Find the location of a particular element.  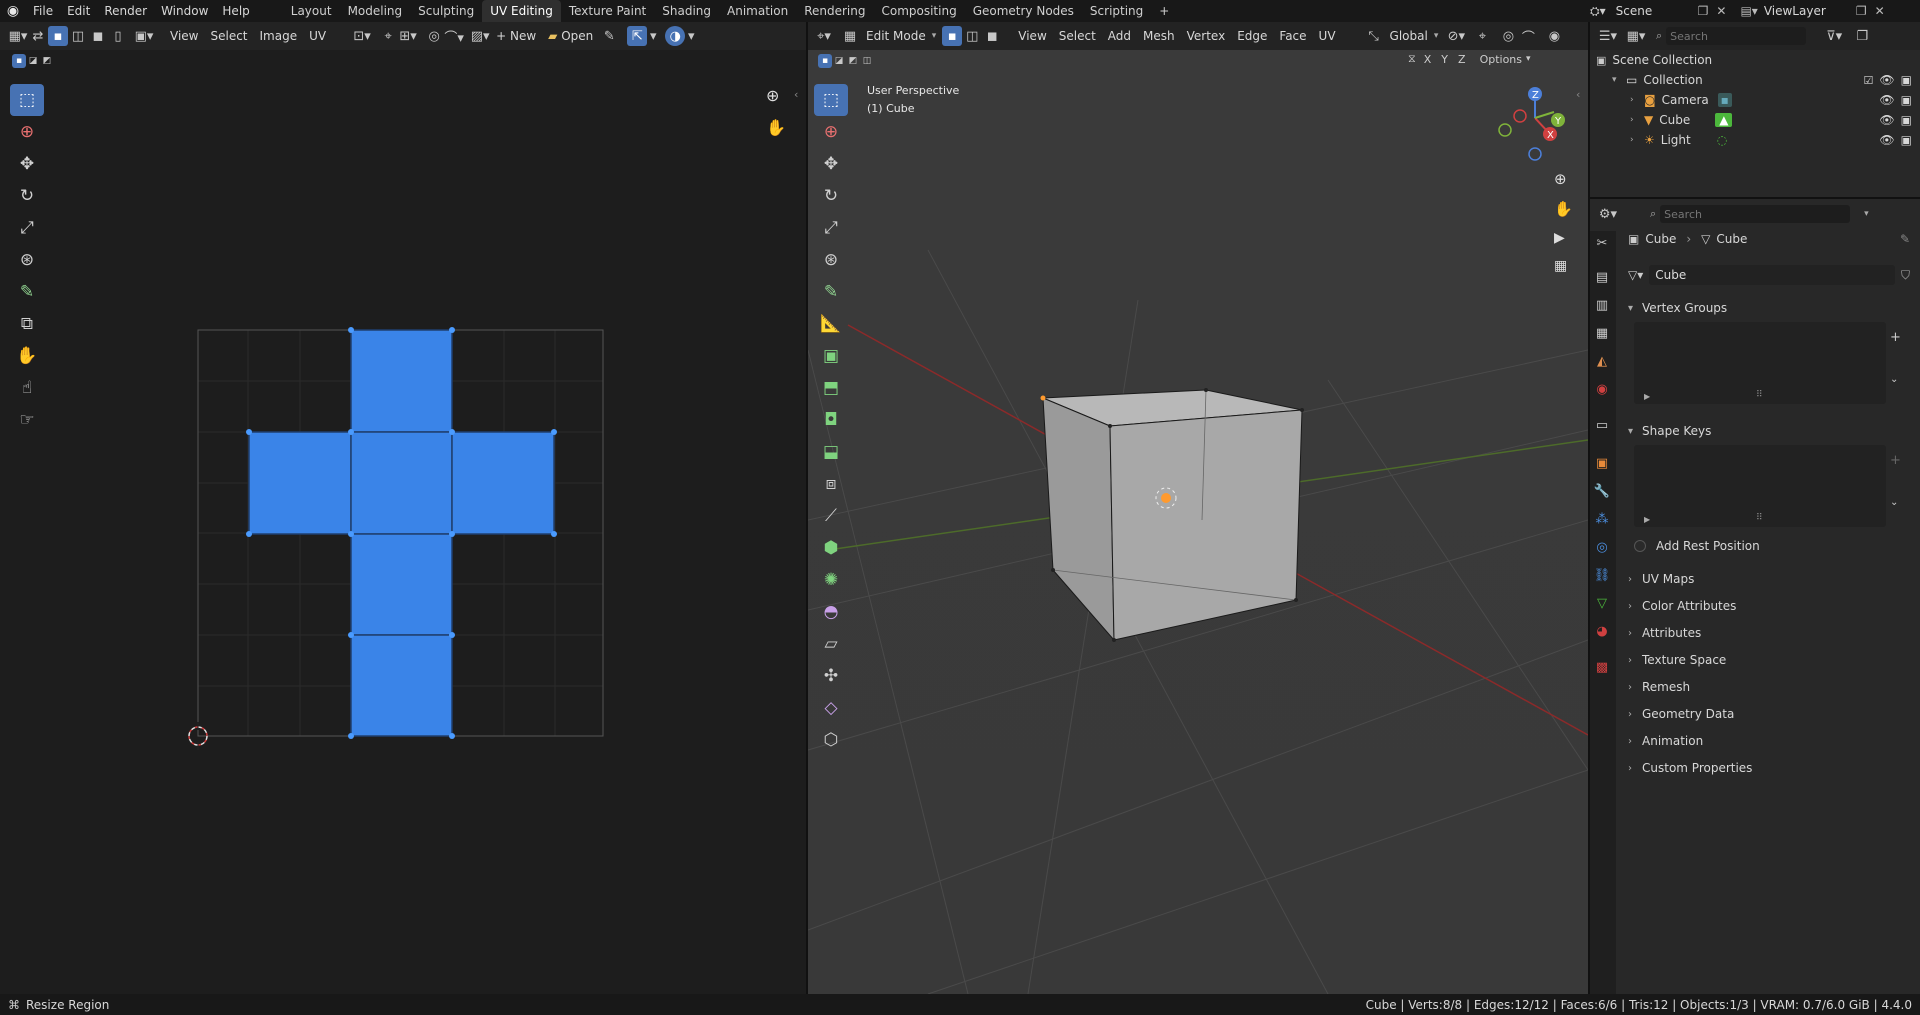

vertex-groups-expand-icon: ▶ is located at coordinates (1647, 396).